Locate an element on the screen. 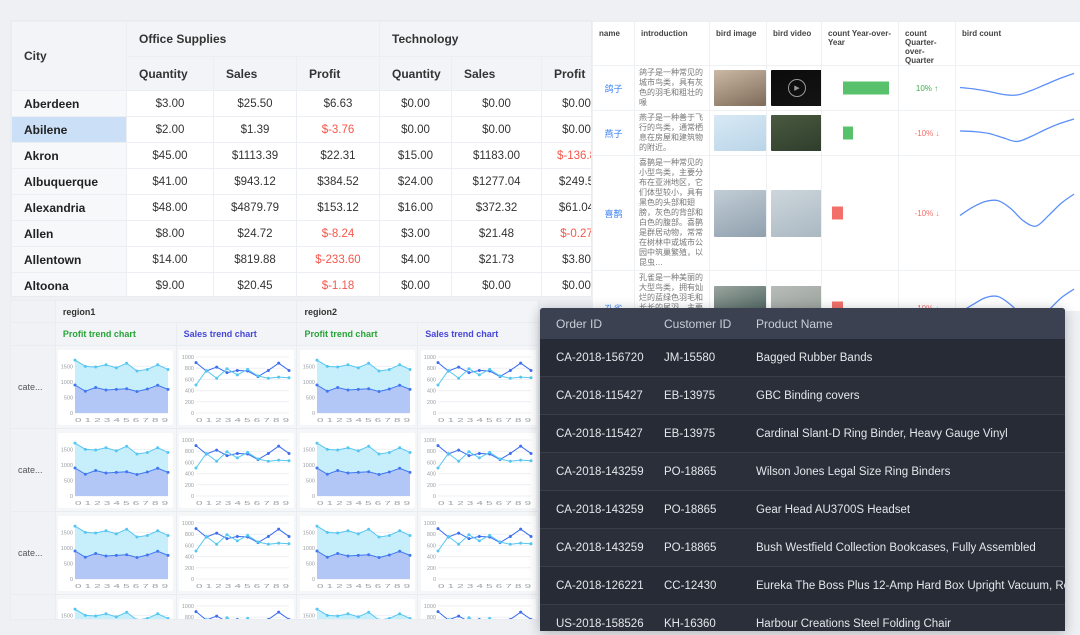 Image resolution: width=1080 pixels, height=635 pixels. order-row: CA-2018-115427 EB-13975 GBC Binding covers is located at coordinates (802, 395).